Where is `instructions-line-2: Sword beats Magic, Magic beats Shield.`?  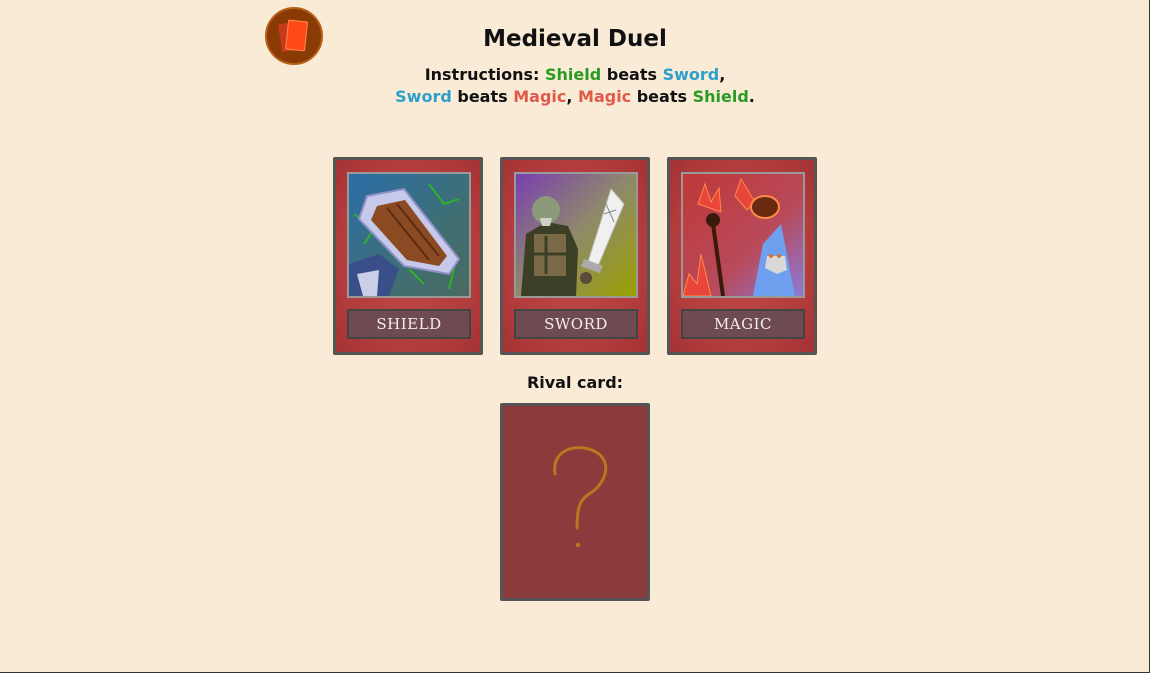
instructions-line-2: Sword beats Magic, Magic beats Shield. is located at coordinates (575, 97).